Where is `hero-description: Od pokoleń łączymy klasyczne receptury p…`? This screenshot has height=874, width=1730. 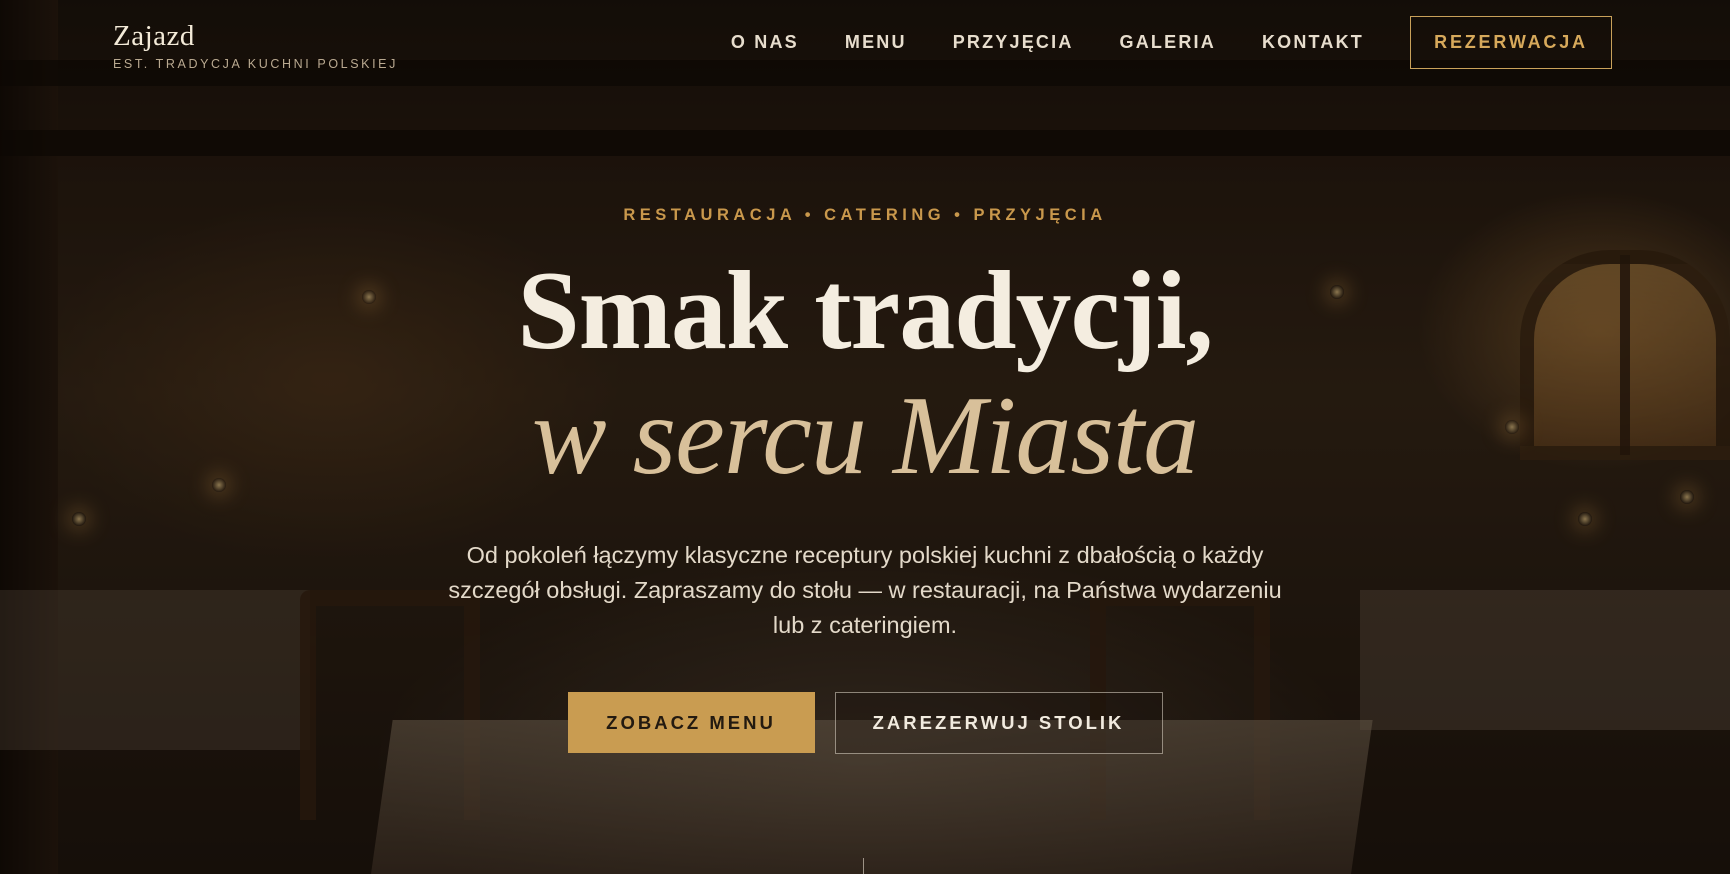 hero-description: Od pokoleń łączymy klasyczne receptury p… is located at coordinates (865, 590).